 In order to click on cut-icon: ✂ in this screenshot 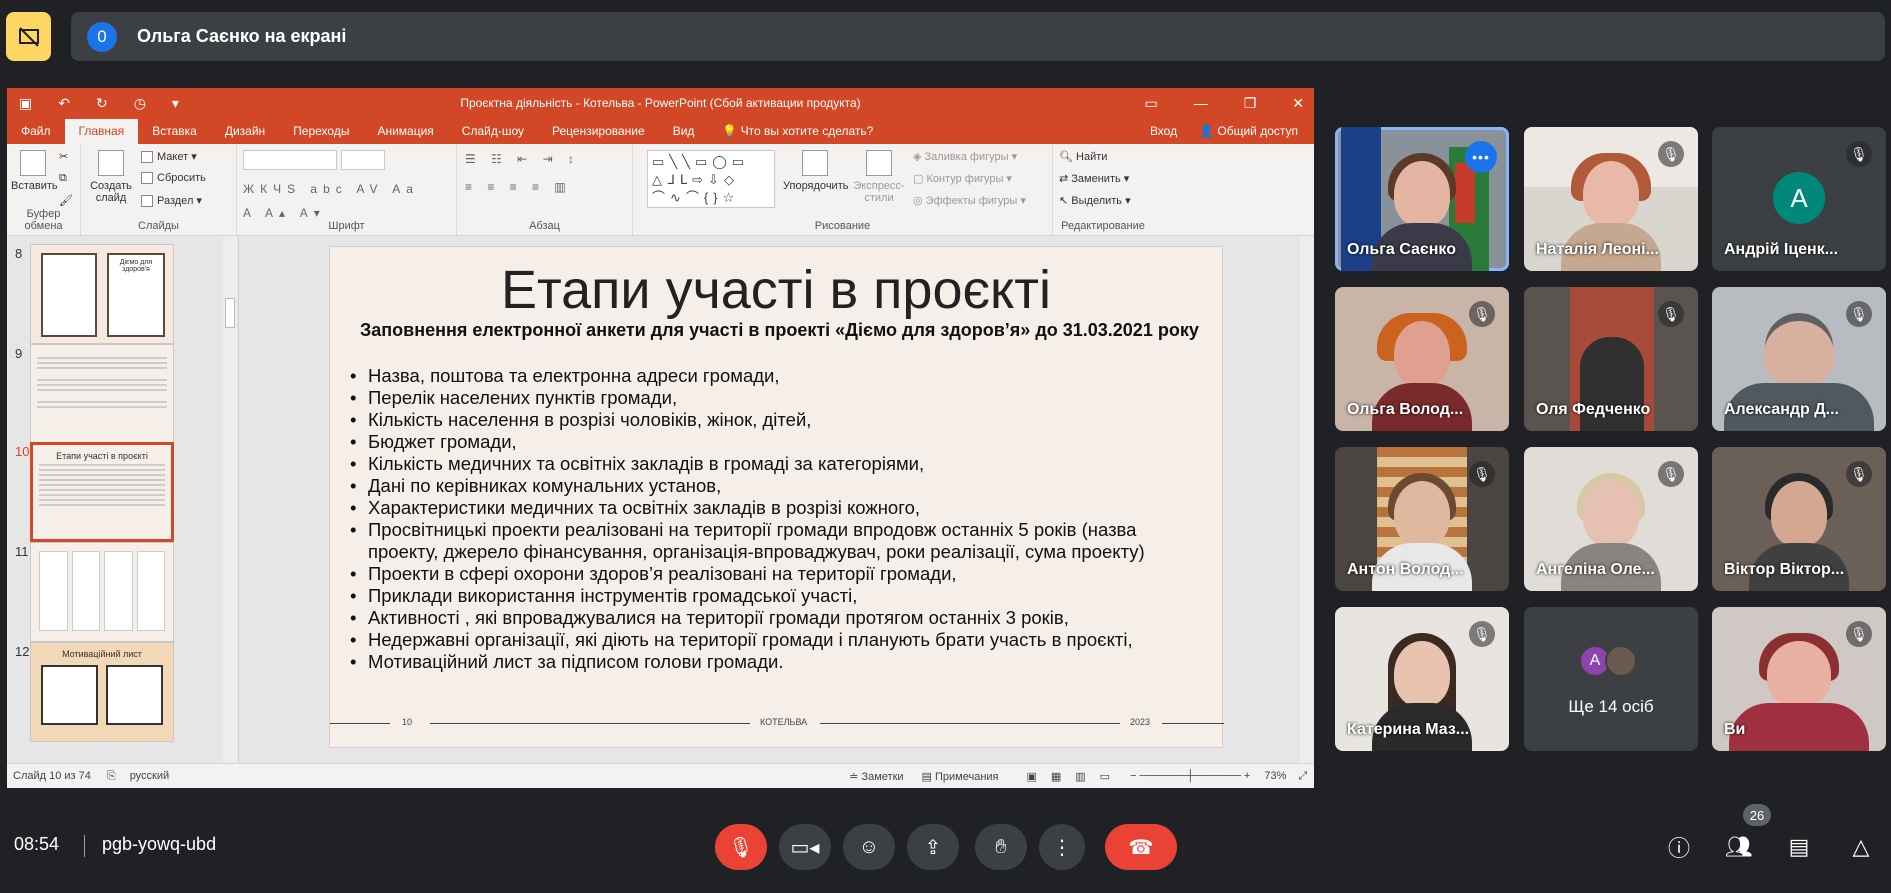, I will do `click(63, 156)`.